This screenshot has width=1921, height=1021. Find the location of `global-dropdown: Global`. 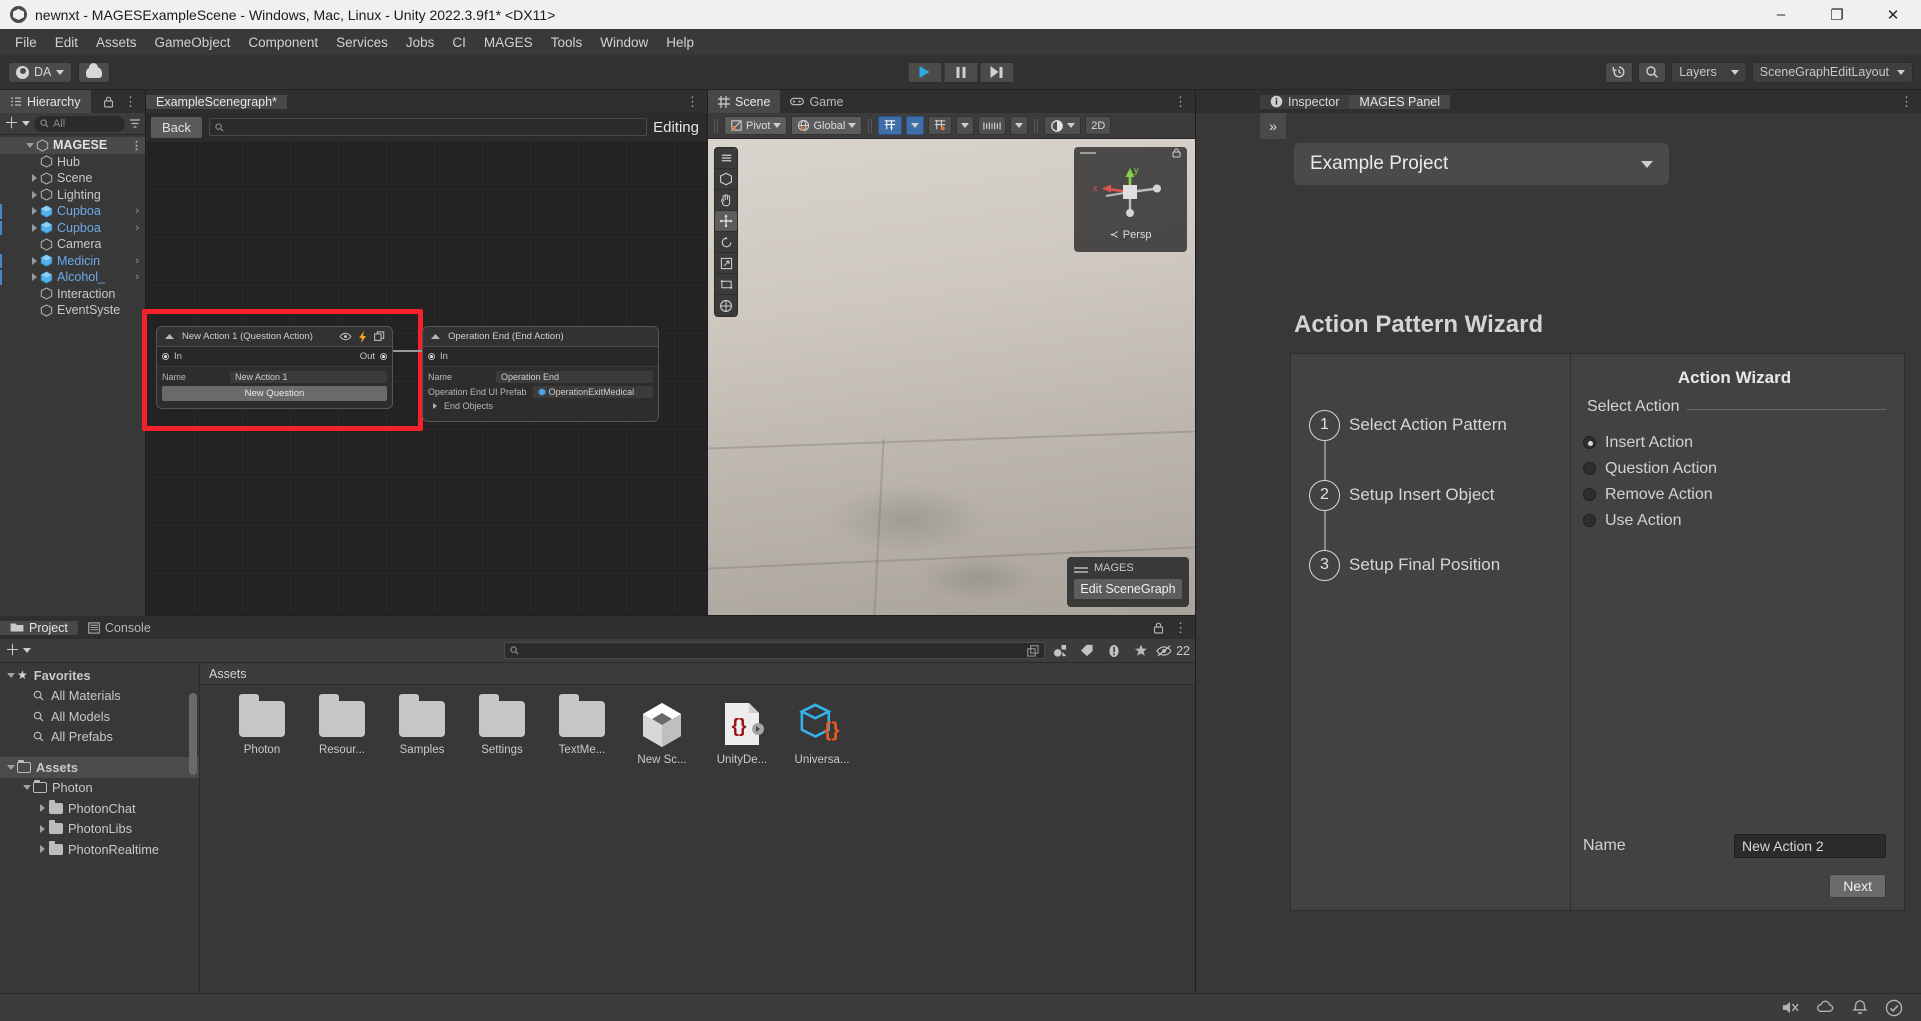

global-dropdown: Global is located at coordinates (827, 125).